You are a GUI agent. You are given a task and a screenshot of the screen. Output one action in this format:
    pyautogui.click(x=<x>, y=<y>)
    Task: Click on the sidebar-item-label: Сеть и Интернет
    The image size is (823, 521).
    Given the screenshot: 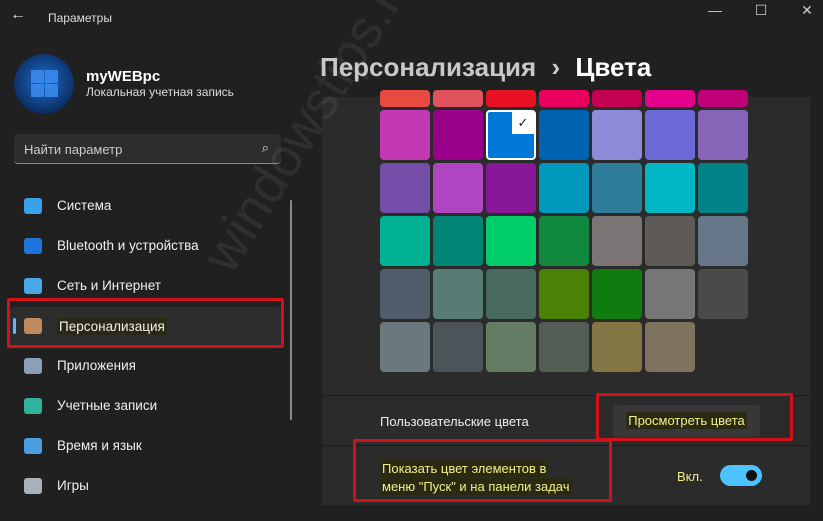 What is the action you would take?
    pyautogui.click(x=109, y=285)
    